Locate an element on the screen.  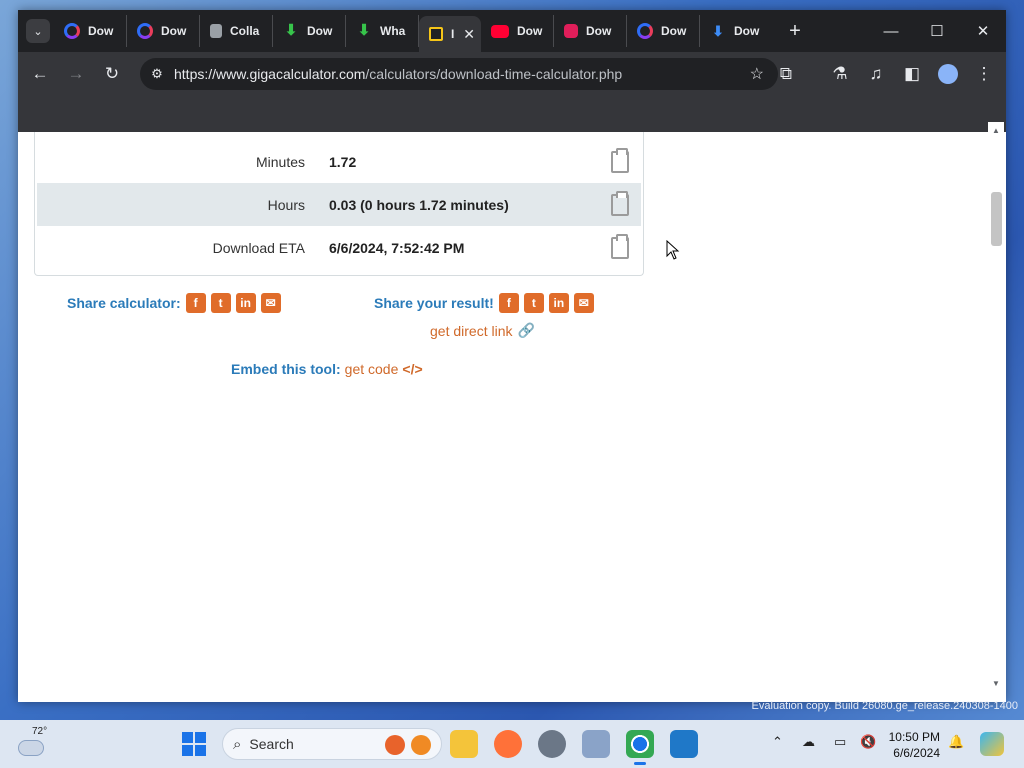
share-calculator: Share calculator: f t in ✉ is located at coordinates (174, 303).